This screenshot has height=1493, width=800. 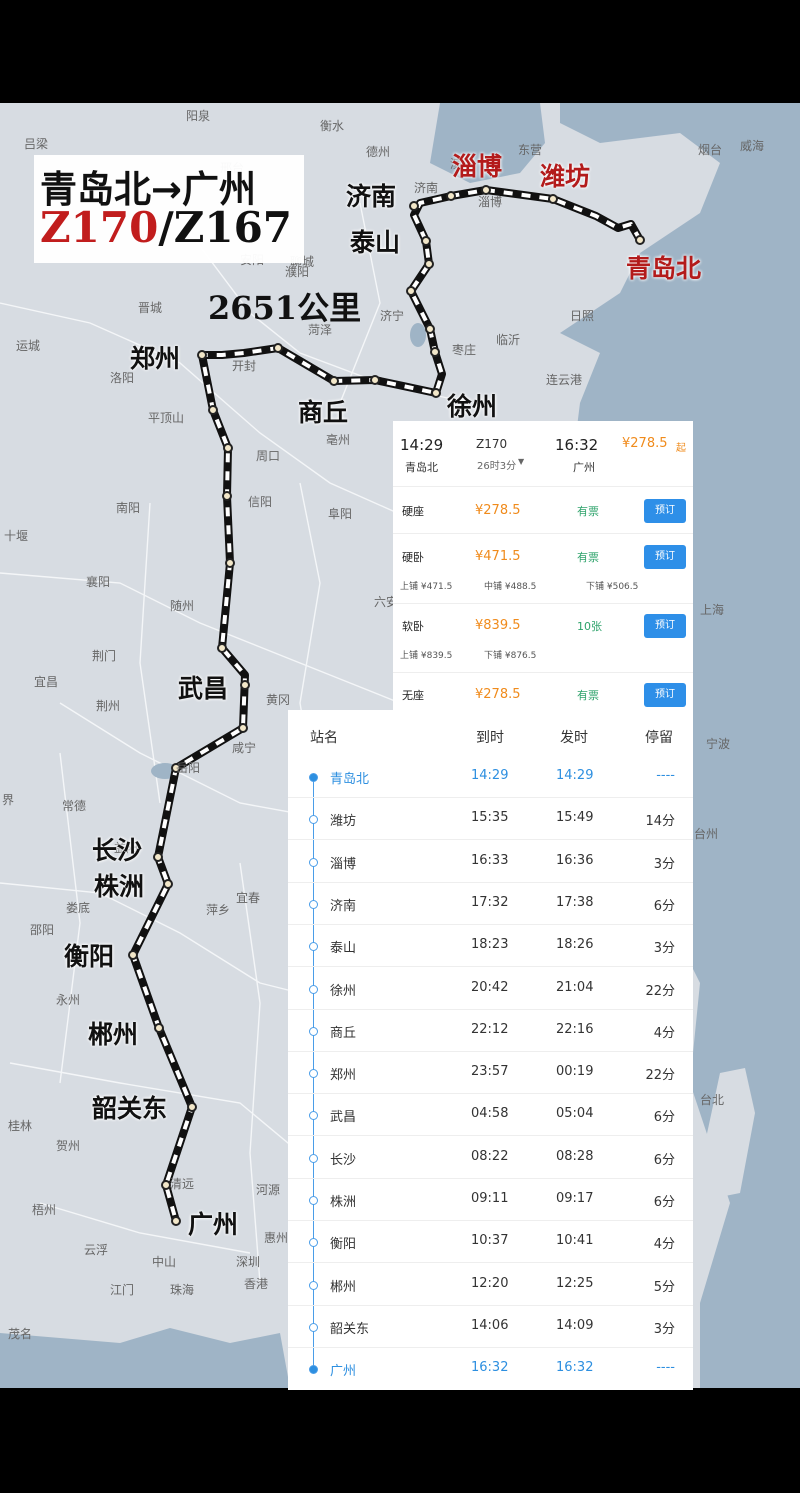 I want to click on divider, so click(x=543, y=486).